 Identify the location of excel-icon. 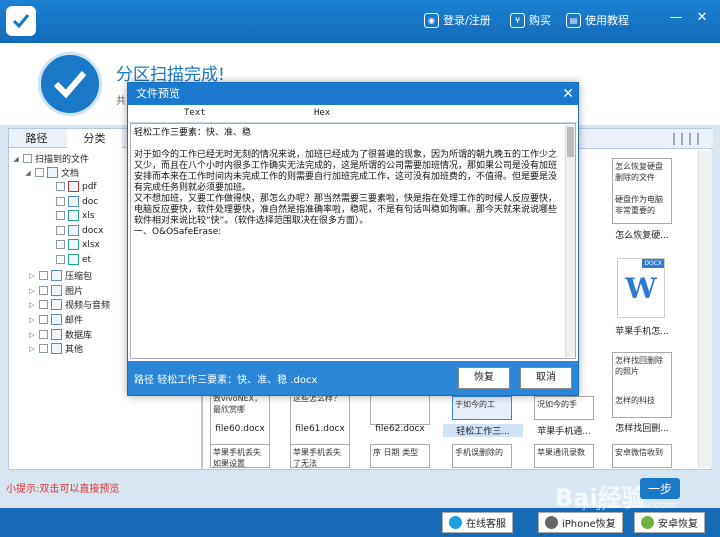
(73, 215).